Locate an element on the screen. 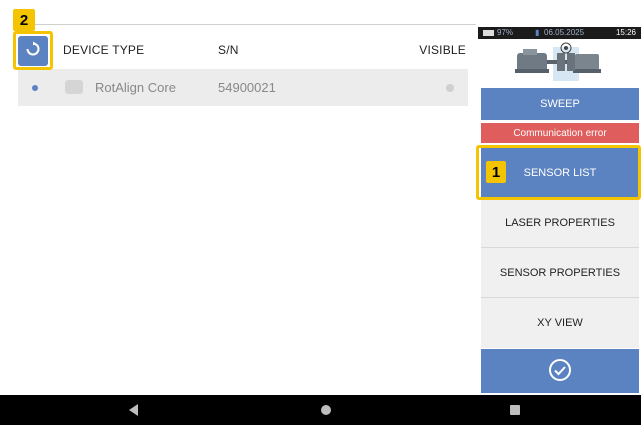 The image size is (641, 425). machine-preview is located at coordinates (559, 62).